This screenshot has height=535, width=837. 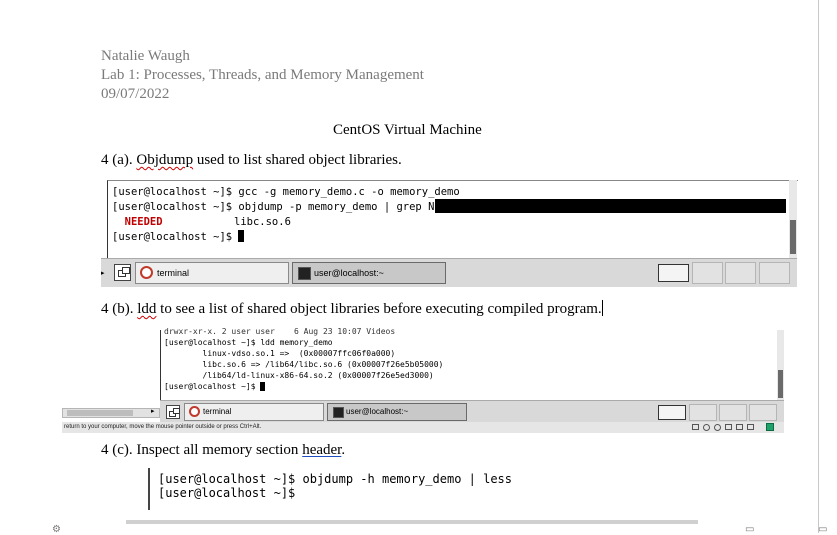 I want to click on terminal2-line: linux-vdso.so.1 => (0x00007ffc06f0a000), so click(x=280, y=353).